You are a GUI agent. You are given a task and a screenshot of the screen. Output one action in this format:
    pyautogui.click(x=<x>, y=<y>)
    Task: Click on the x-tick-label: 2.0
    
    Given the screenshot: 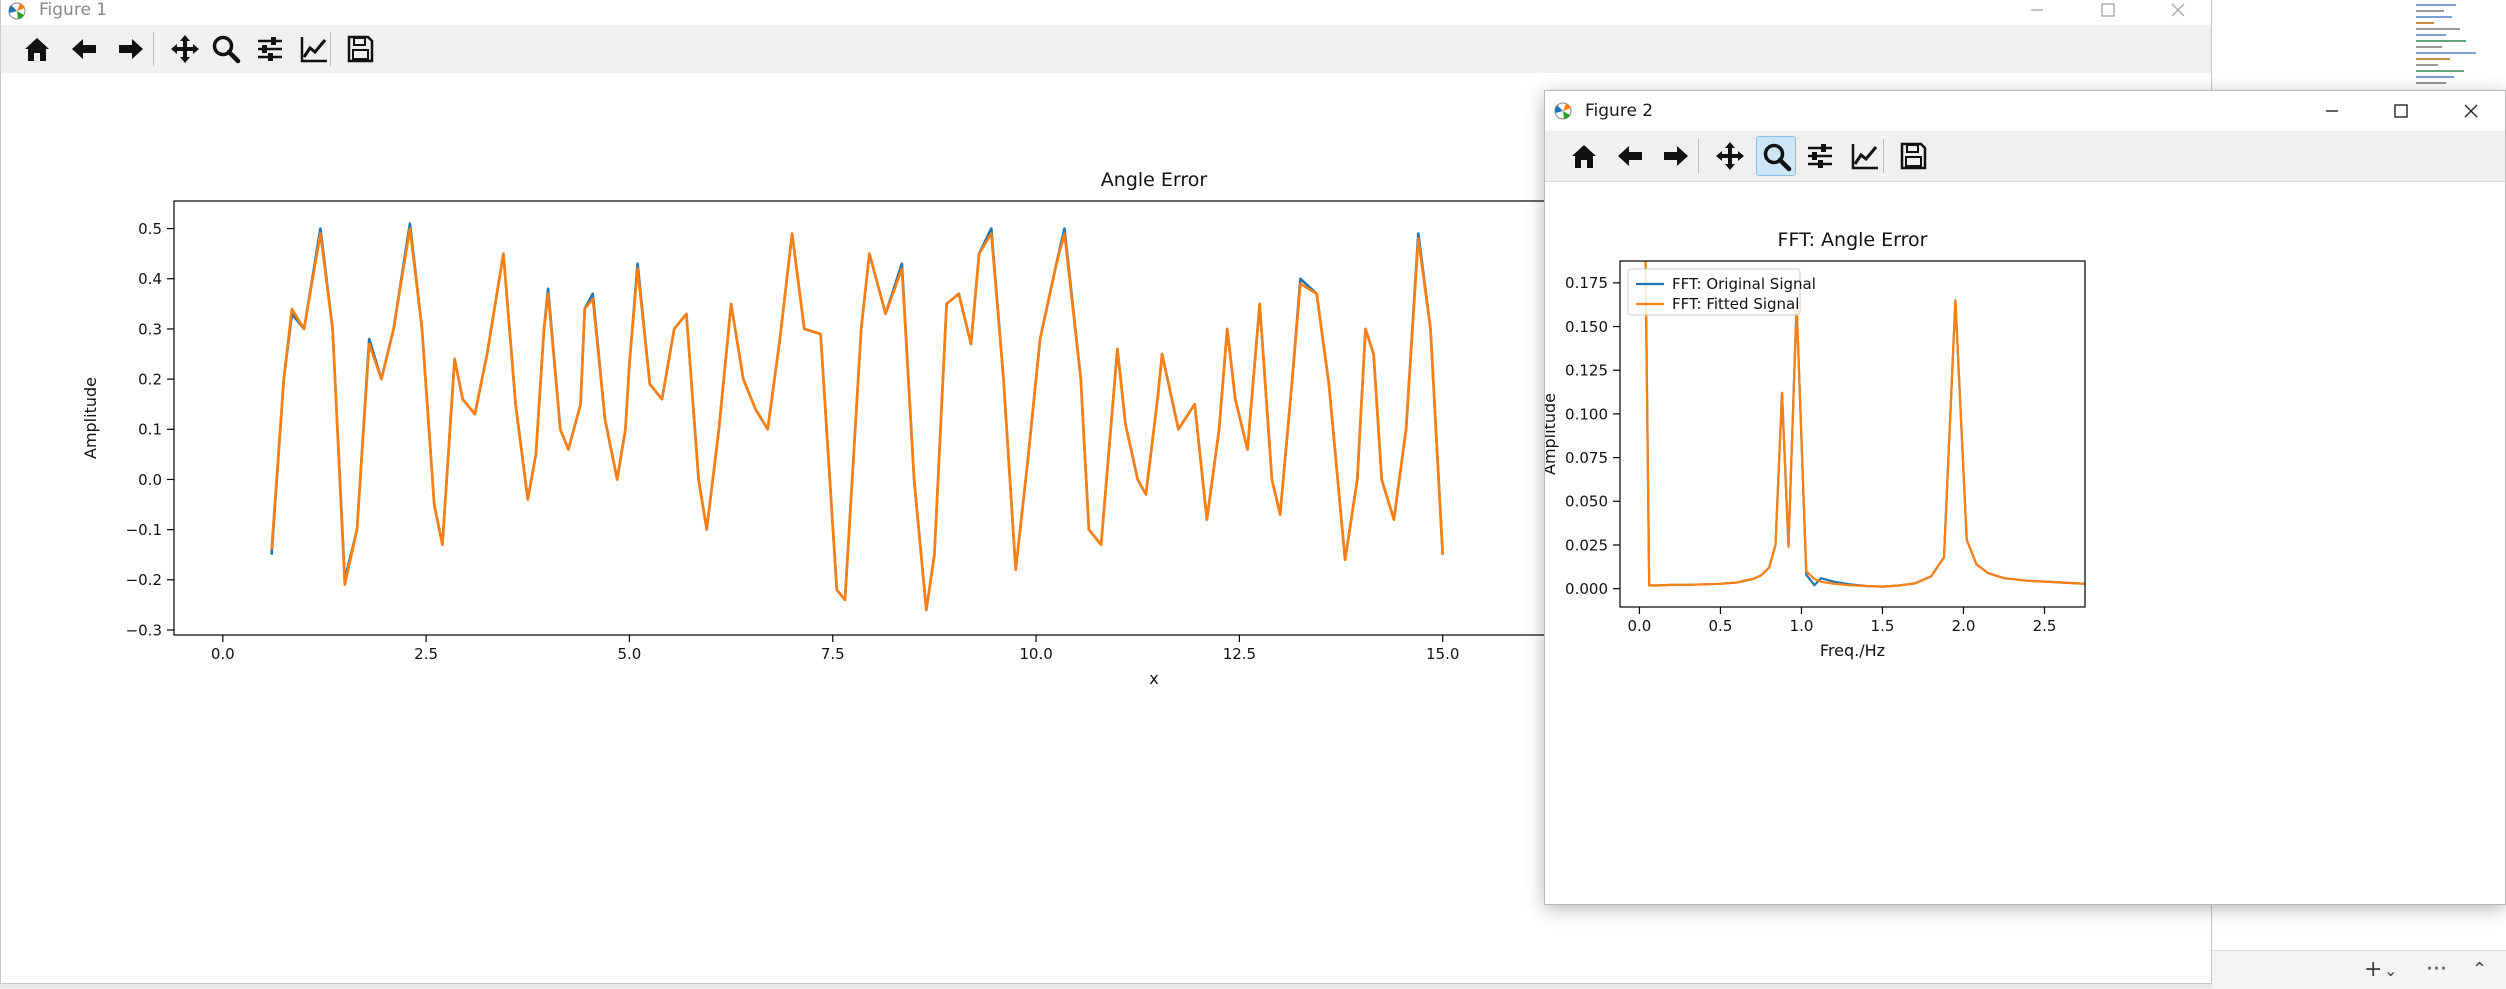 What is the action you would take?
    pyautogui.click(x=1964, y=626)
    